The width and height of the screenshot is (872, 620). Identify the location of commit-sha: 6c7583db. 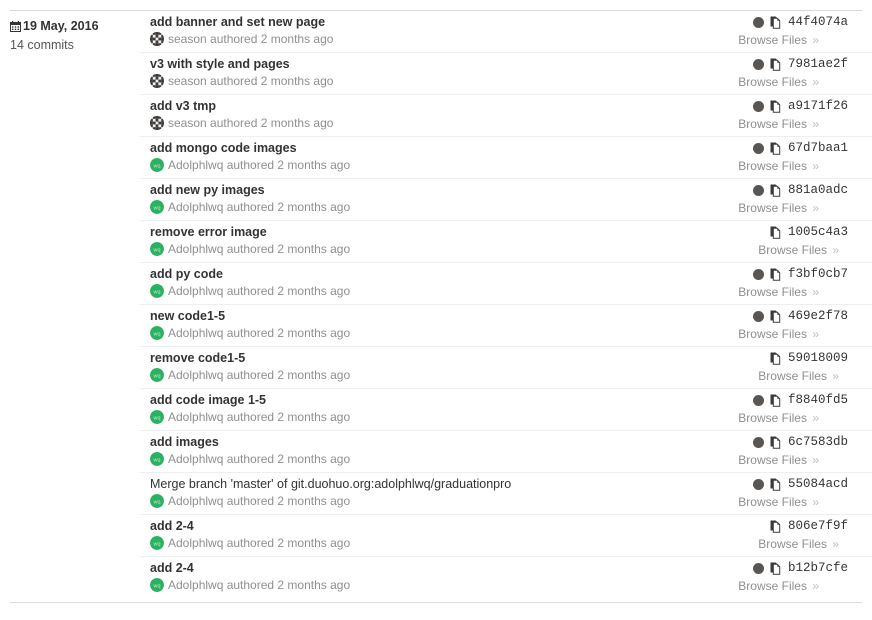
(818, 442).